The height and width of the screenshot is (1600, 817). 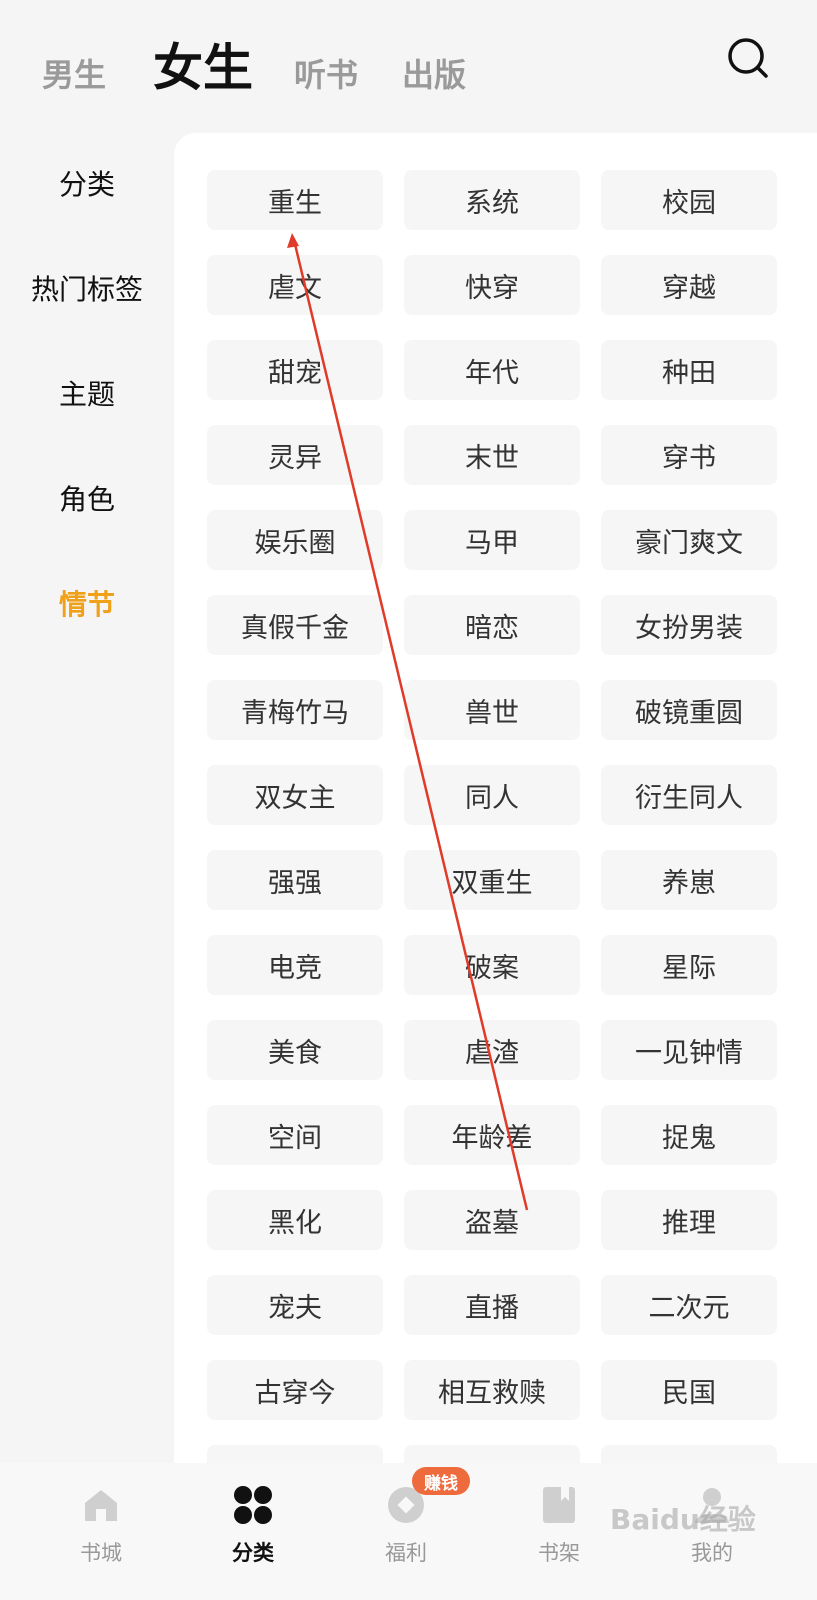 I want to click on sidebar-item-hot-tags: 热门标签, so click(x=87, y=290).